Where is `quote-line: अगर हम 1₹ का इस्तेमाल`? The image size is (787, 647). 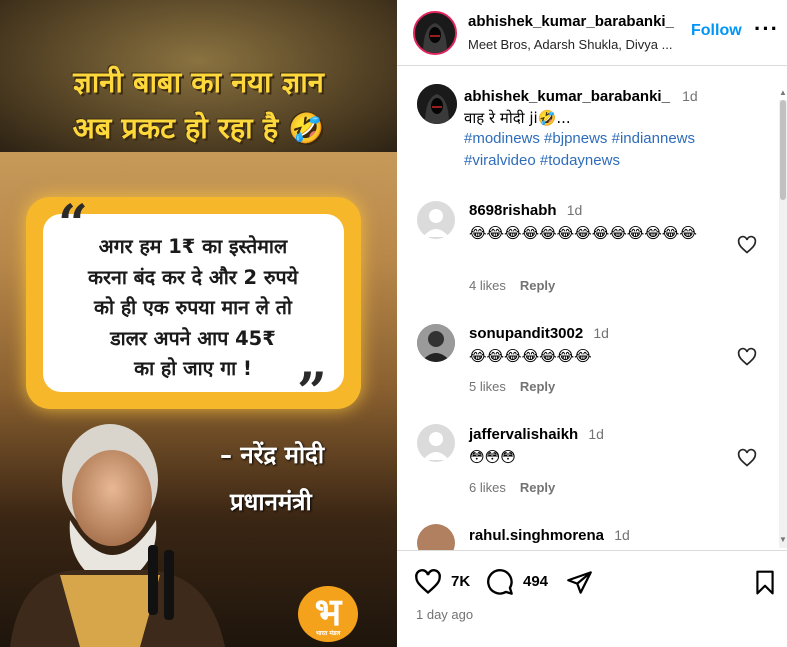
quote-line: अगर हम 1₹ का इस्तेमाल is located at coordinates (193, 246).